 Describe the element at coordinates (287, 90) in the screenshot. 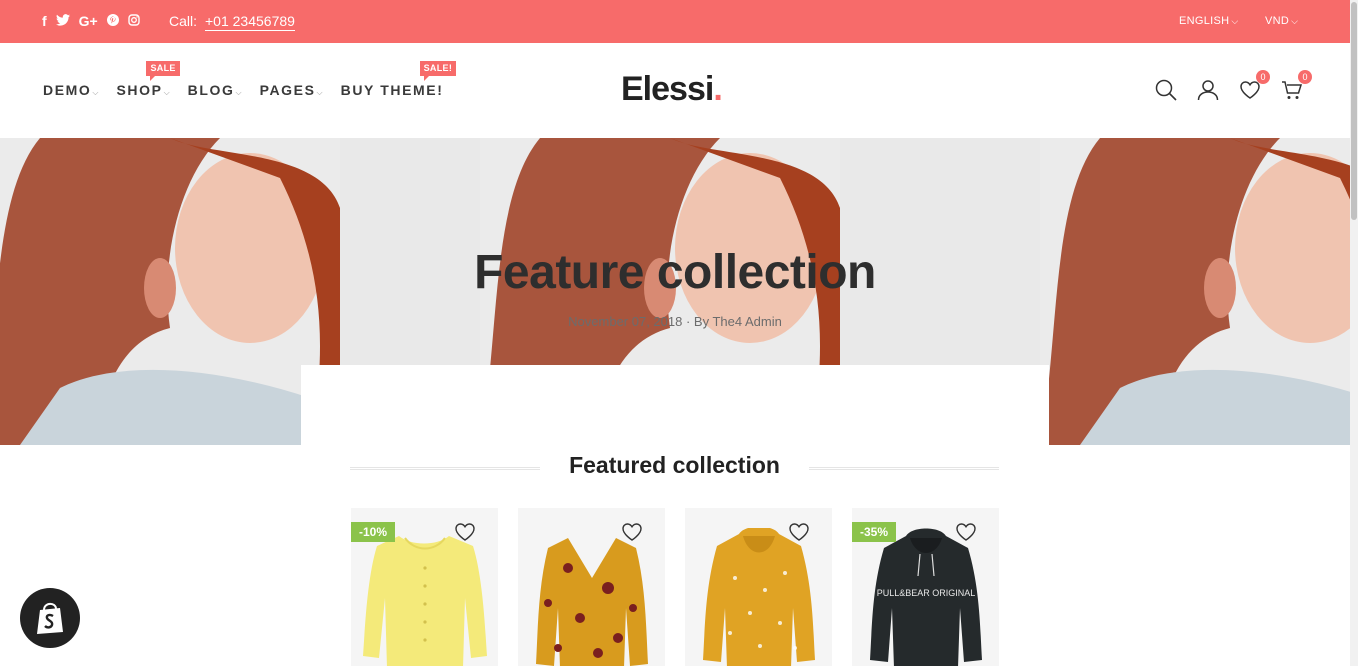

I see `nav-item-label: PAGES` at that location.